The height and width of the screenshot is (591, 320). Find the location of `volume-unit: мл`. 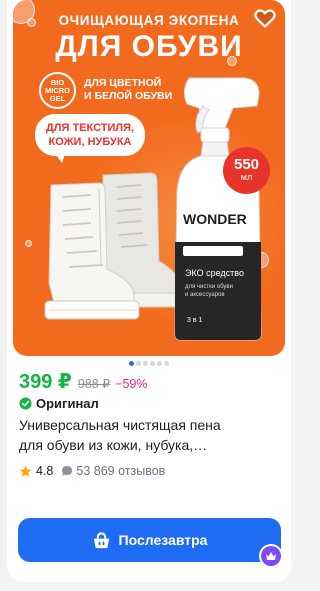

volume-unit: мл is located at coordinates (246, 177).